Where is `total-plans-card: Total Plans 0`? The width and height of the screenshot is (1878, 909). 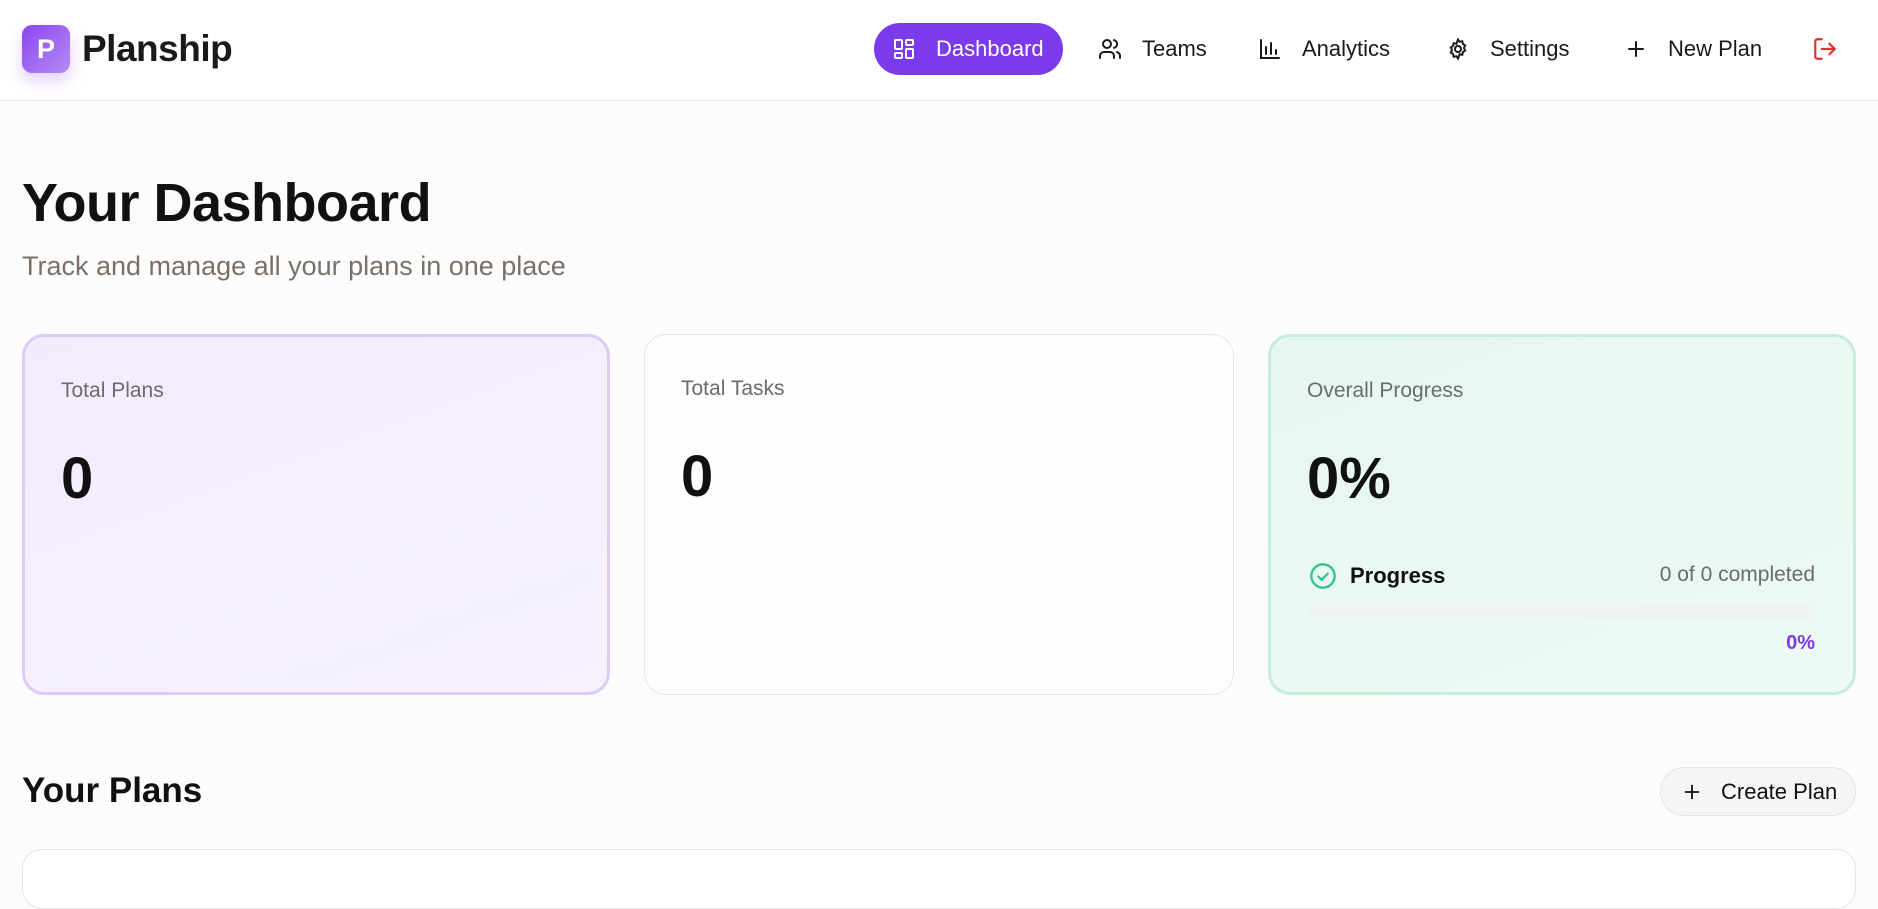 total-plans-card: Total Plans 0 is located at coordinates (316, 514).